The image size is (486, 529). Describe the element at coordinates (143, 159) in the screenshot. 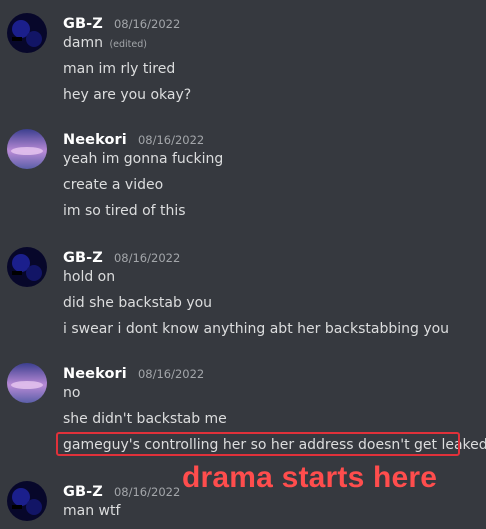

I see `message-line: yeah im gonna fucking` at that location.